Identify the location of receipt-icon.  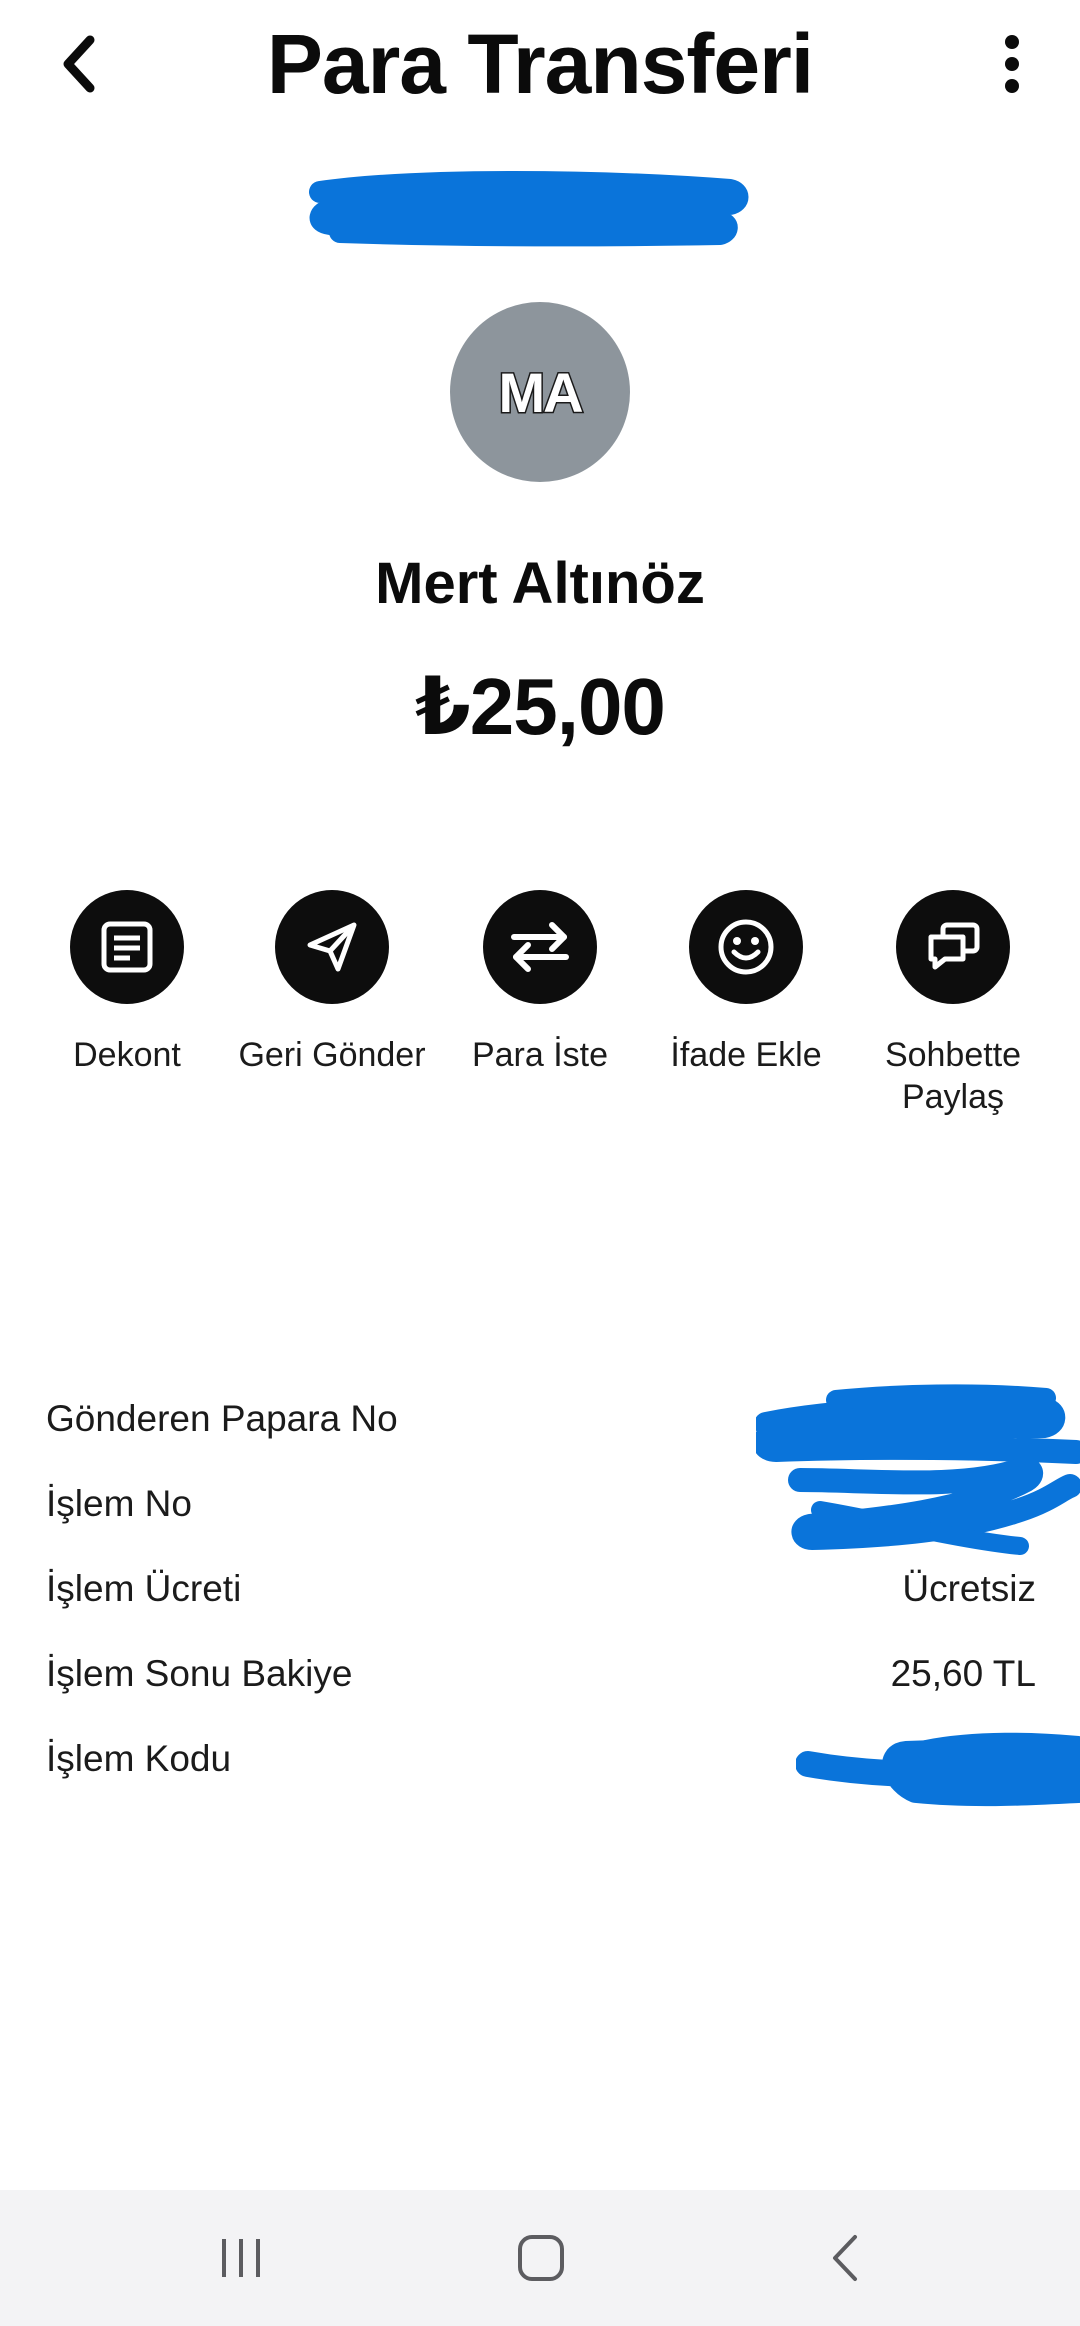
(127, 947).